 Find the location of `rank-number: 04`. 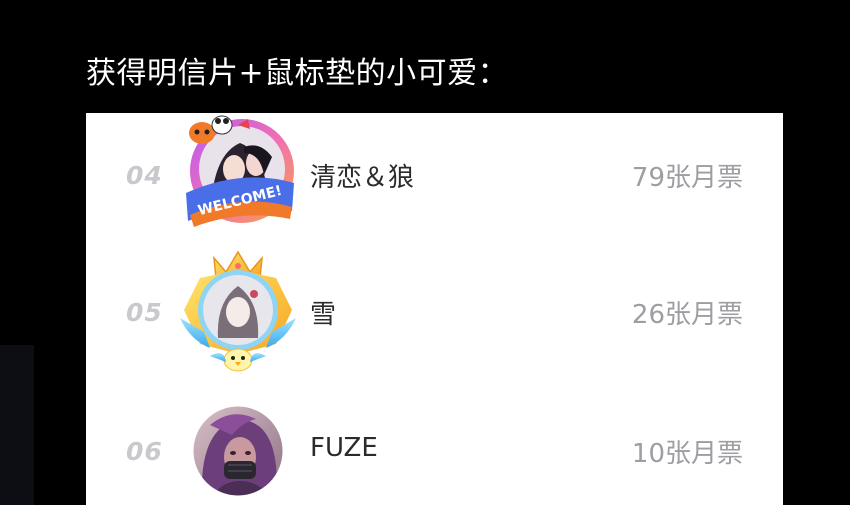

rank-number: 04 is located at coordinates (144, 175).